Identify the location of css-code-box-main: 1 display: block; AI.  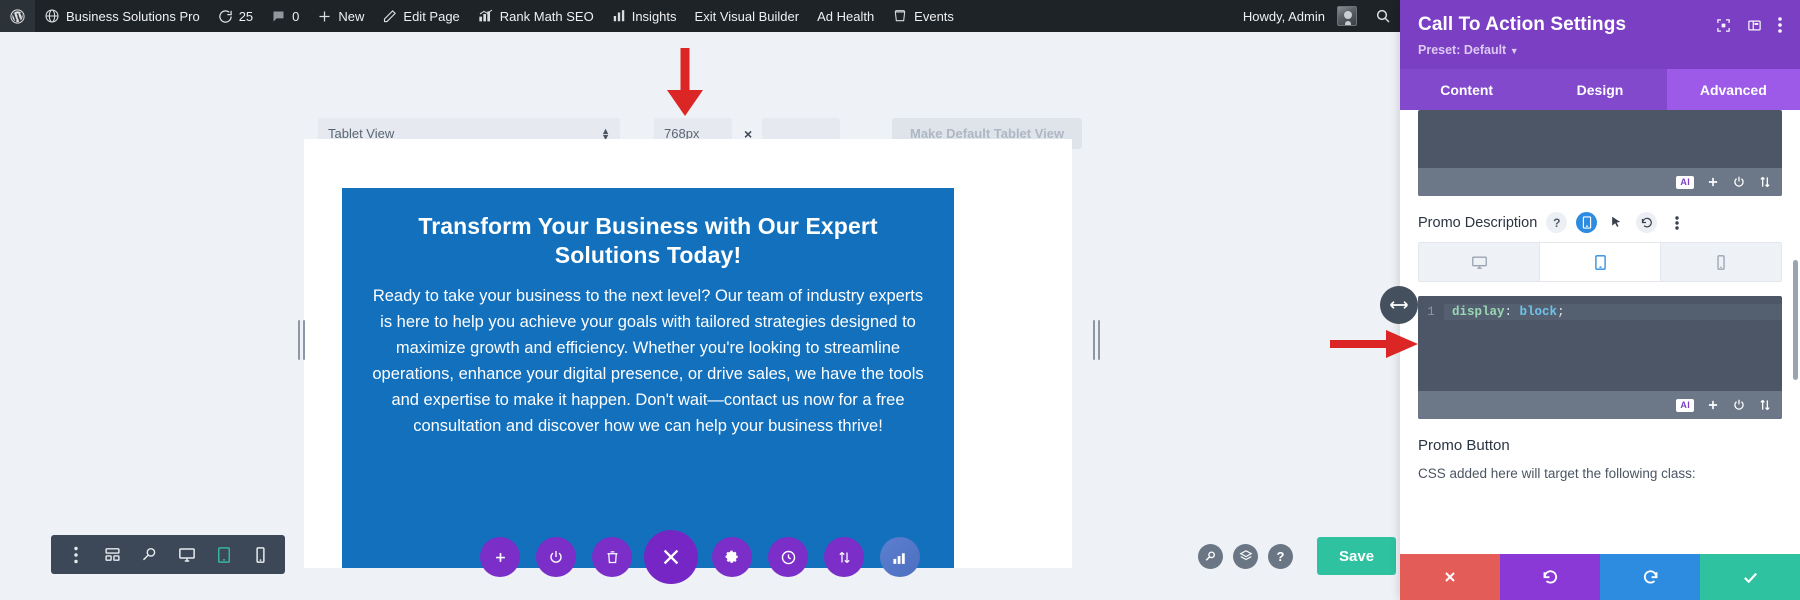
(1600, 357).